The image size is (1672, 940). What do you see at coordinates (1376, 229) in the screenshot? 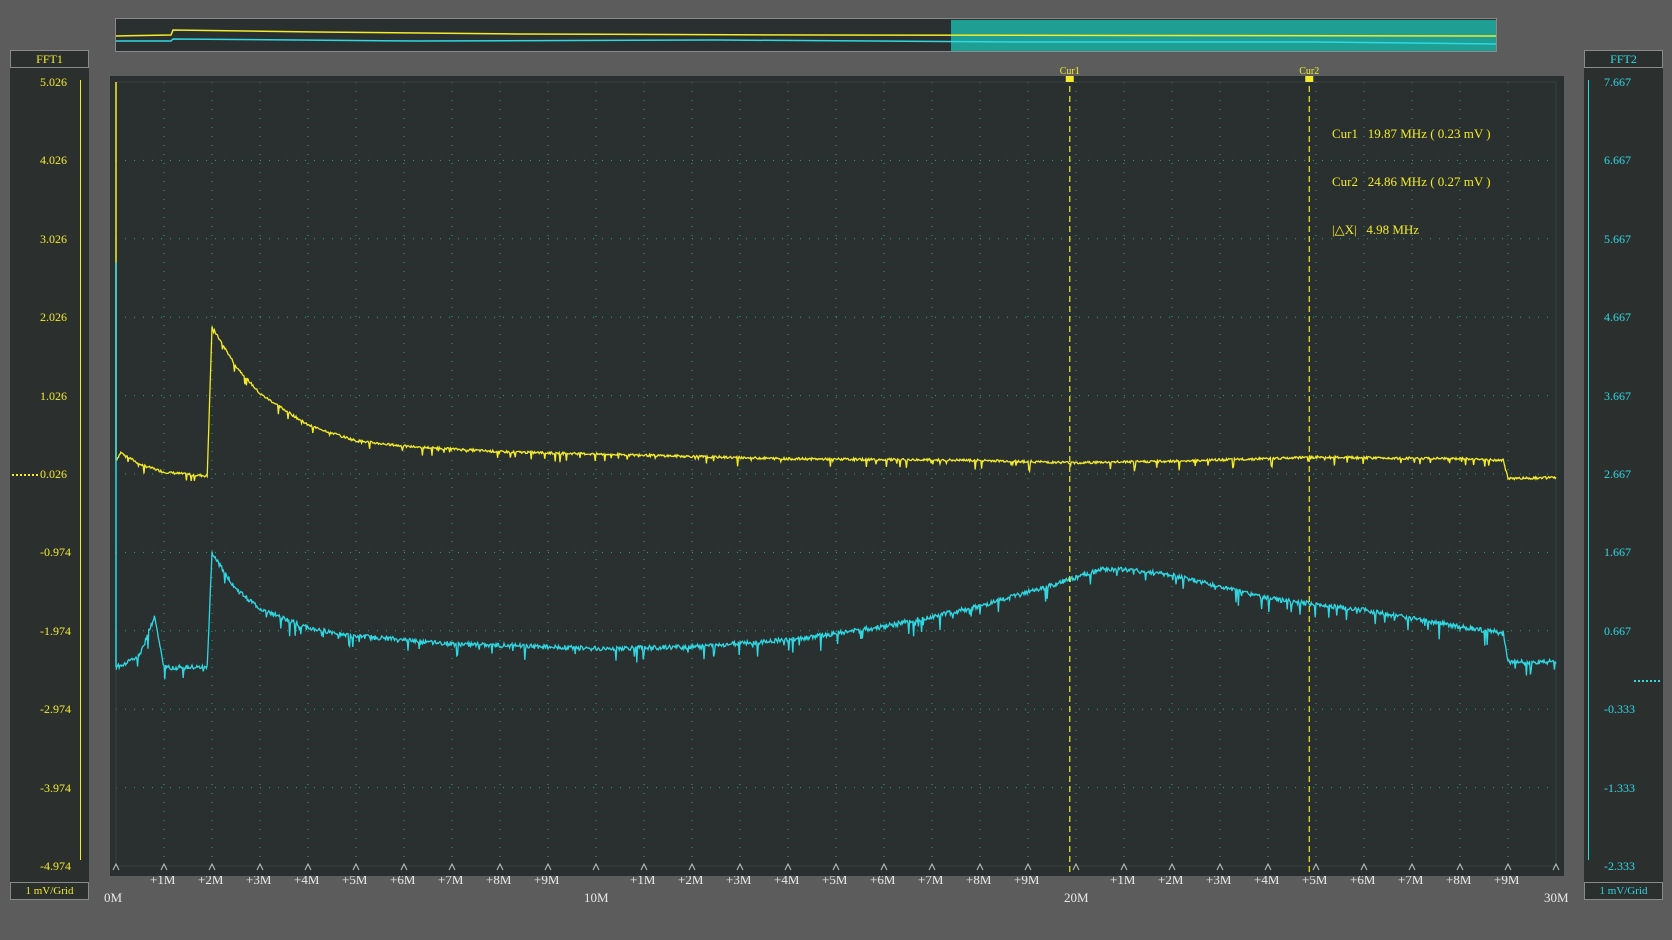
I see `cursor-delta-readout: |△X| 4.98 MHz` at bounding box center [1376, 229].